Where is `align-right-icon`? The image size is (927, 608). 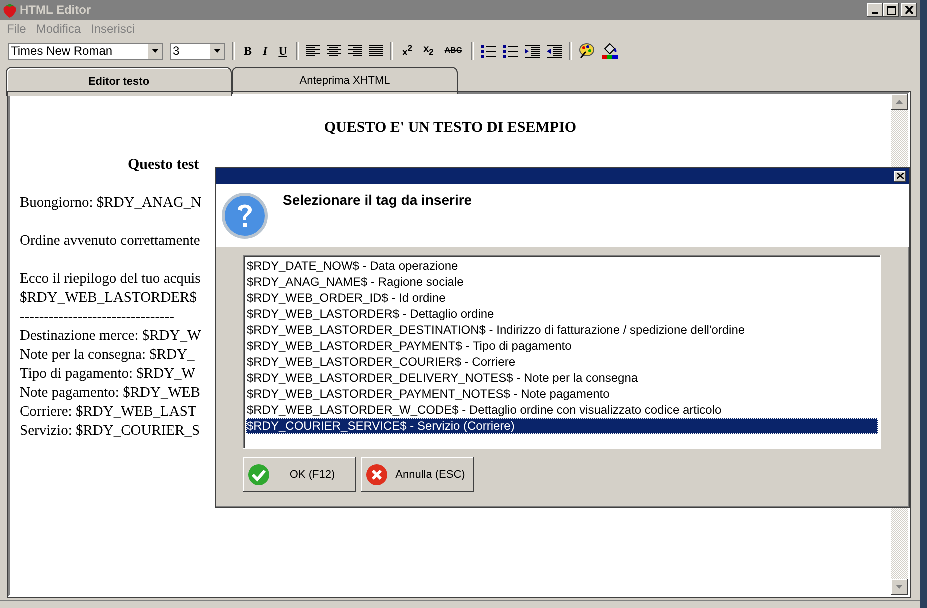 align-right-icon is located at coordinates (355, 51).